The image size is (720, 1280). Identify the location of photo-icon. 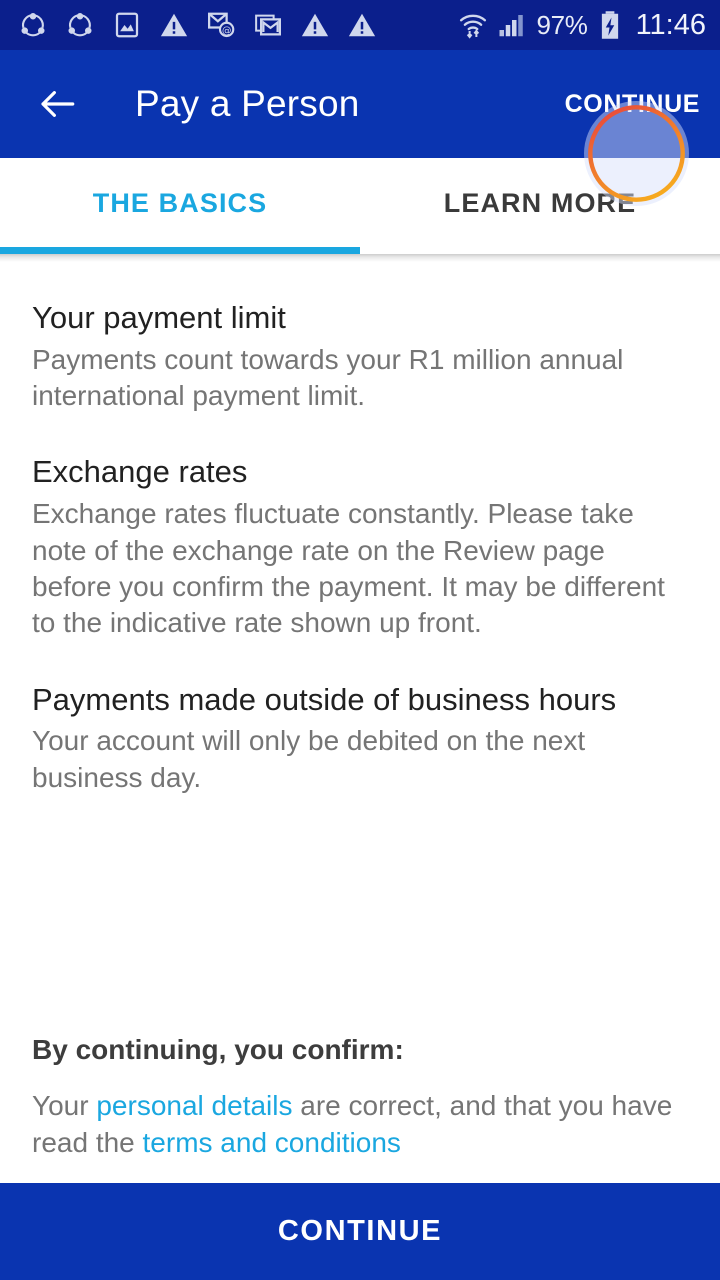
(127, 25).